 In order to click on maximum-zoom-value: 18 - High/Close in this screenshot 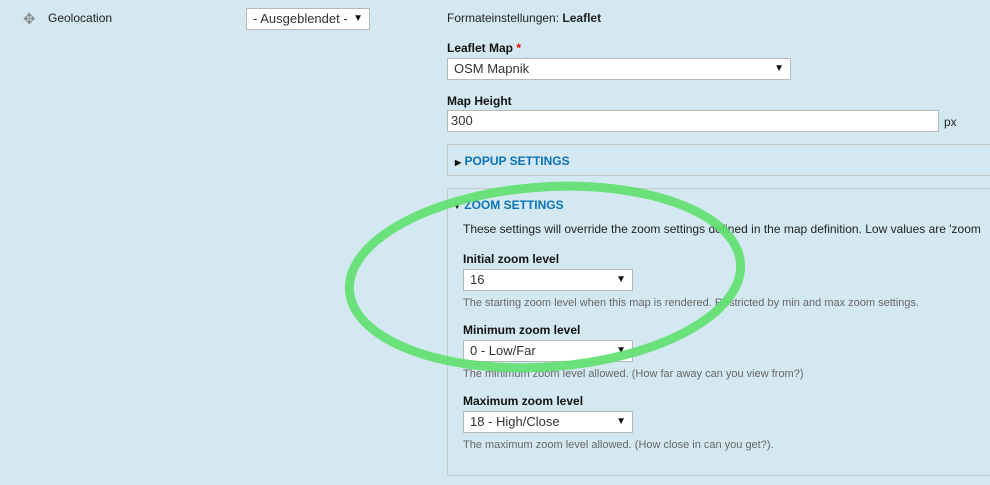, I will do `click(515, 421)`.